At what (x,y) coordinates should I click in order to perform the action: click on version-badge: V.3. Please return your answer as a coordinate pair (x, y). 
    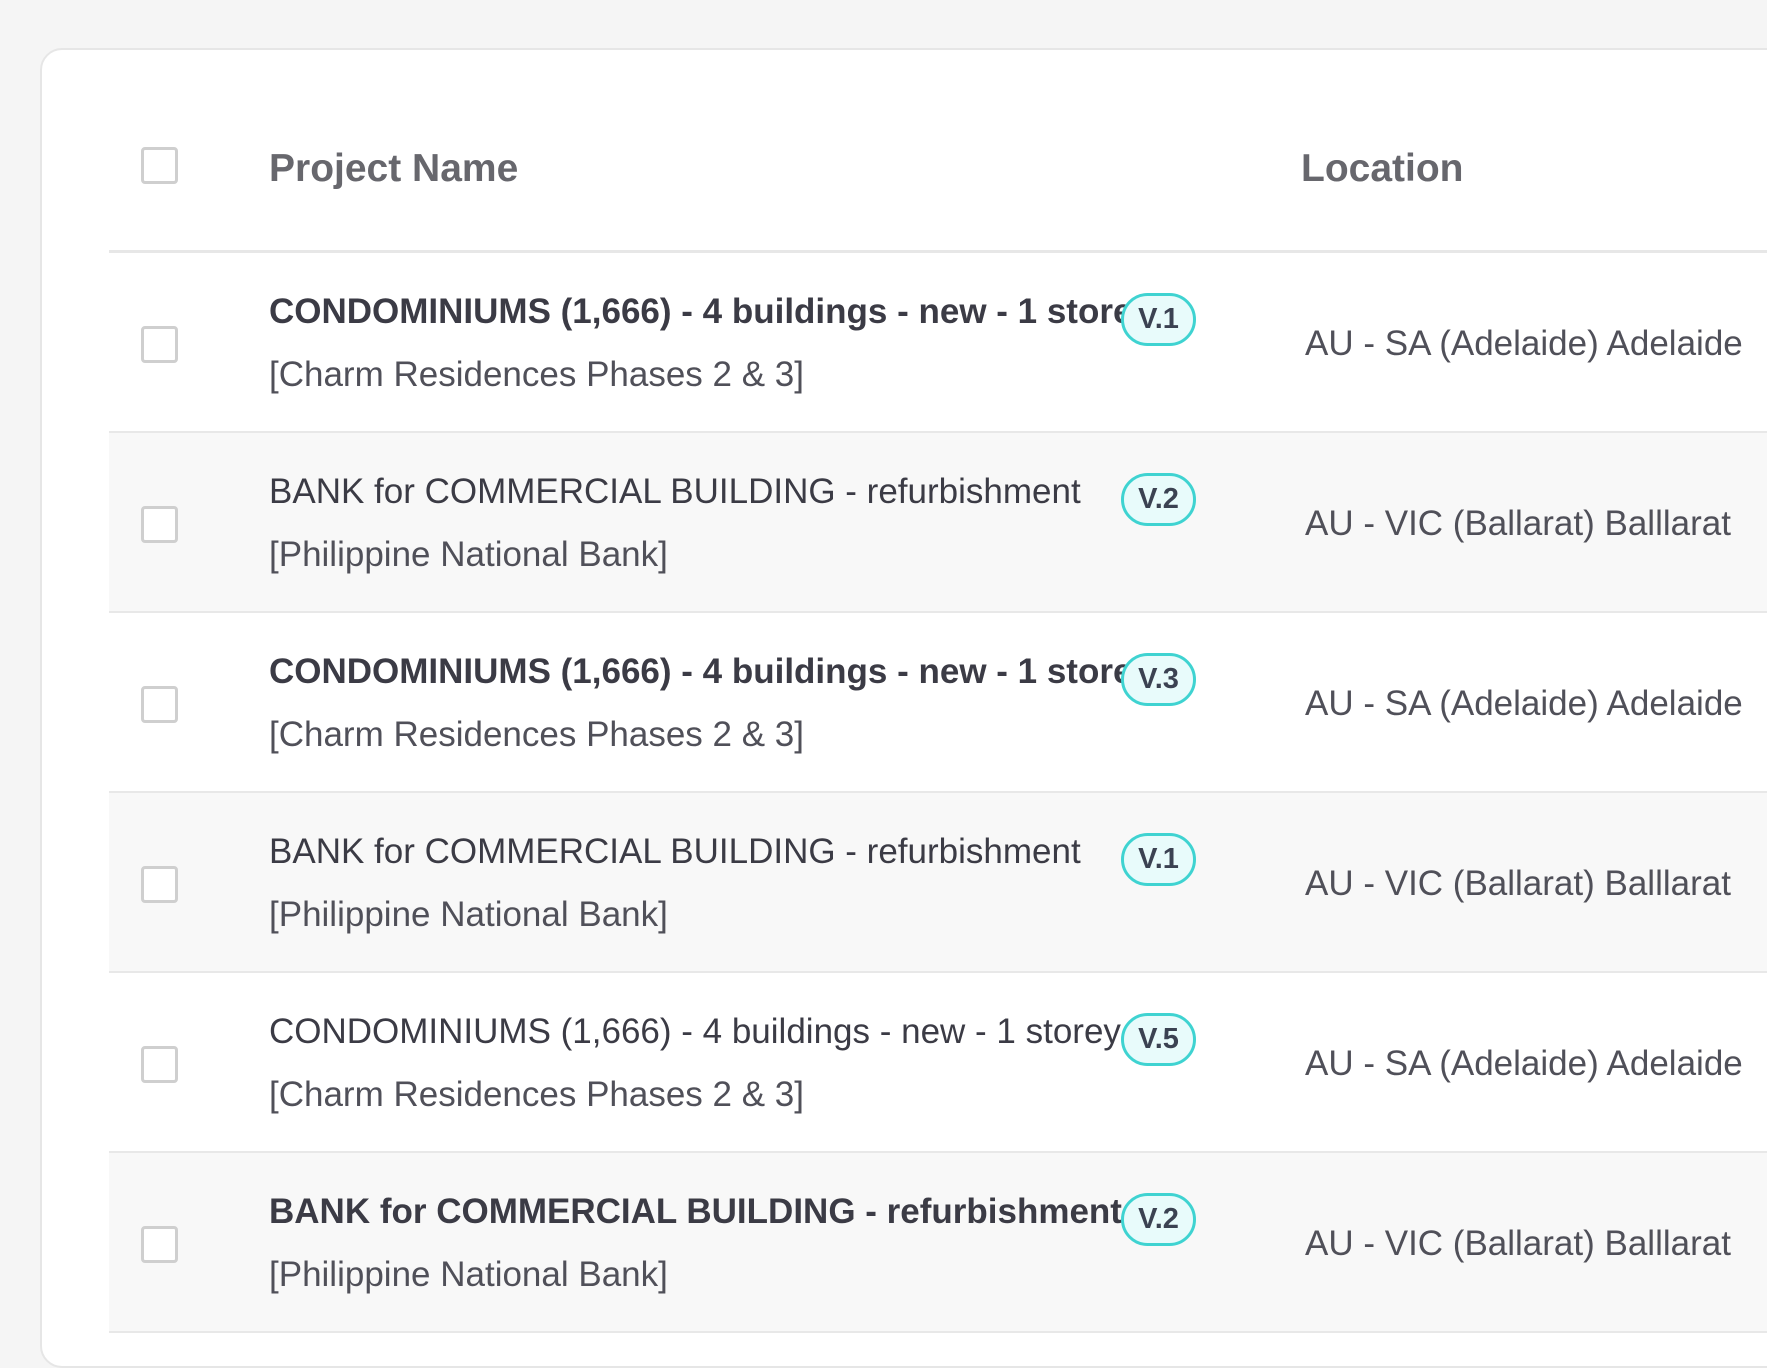
    Looking at the image, I should click on (1158, 679).